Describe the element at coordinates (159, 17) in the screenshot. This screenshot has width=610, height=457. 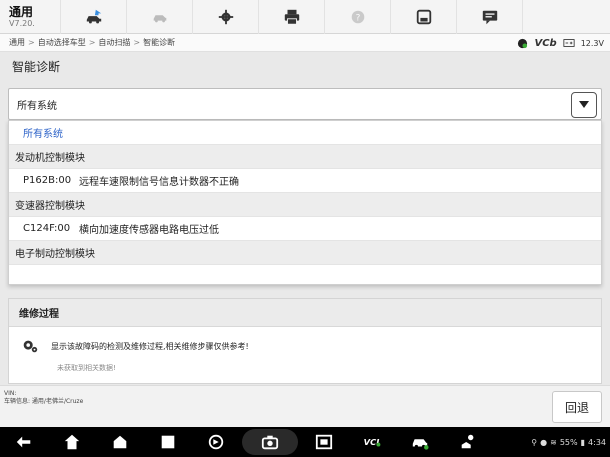
I see `vehicle-swap-icon` at that location.